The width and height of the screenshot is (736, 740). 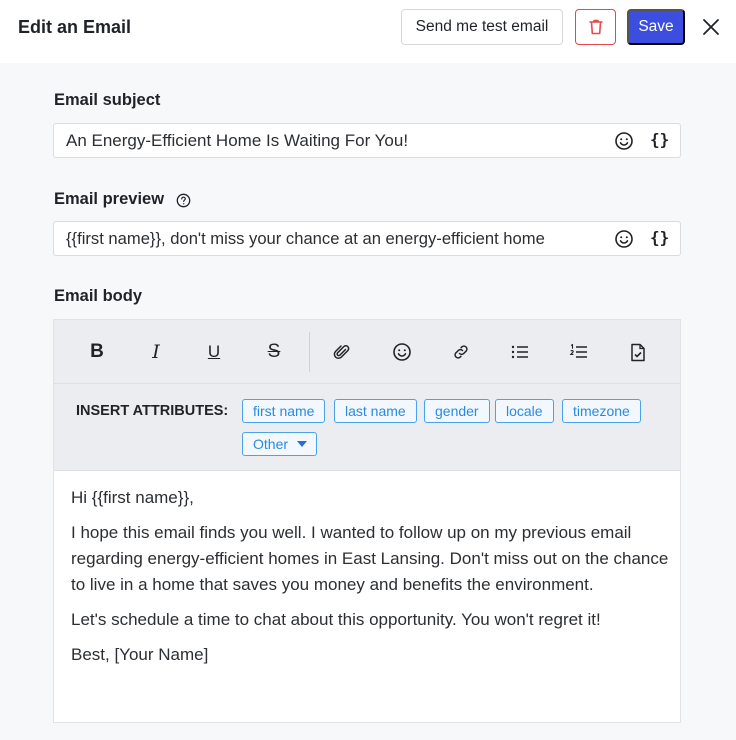 I want to click on send-test-email-button: Send me test email, so click(x=482, y=27).